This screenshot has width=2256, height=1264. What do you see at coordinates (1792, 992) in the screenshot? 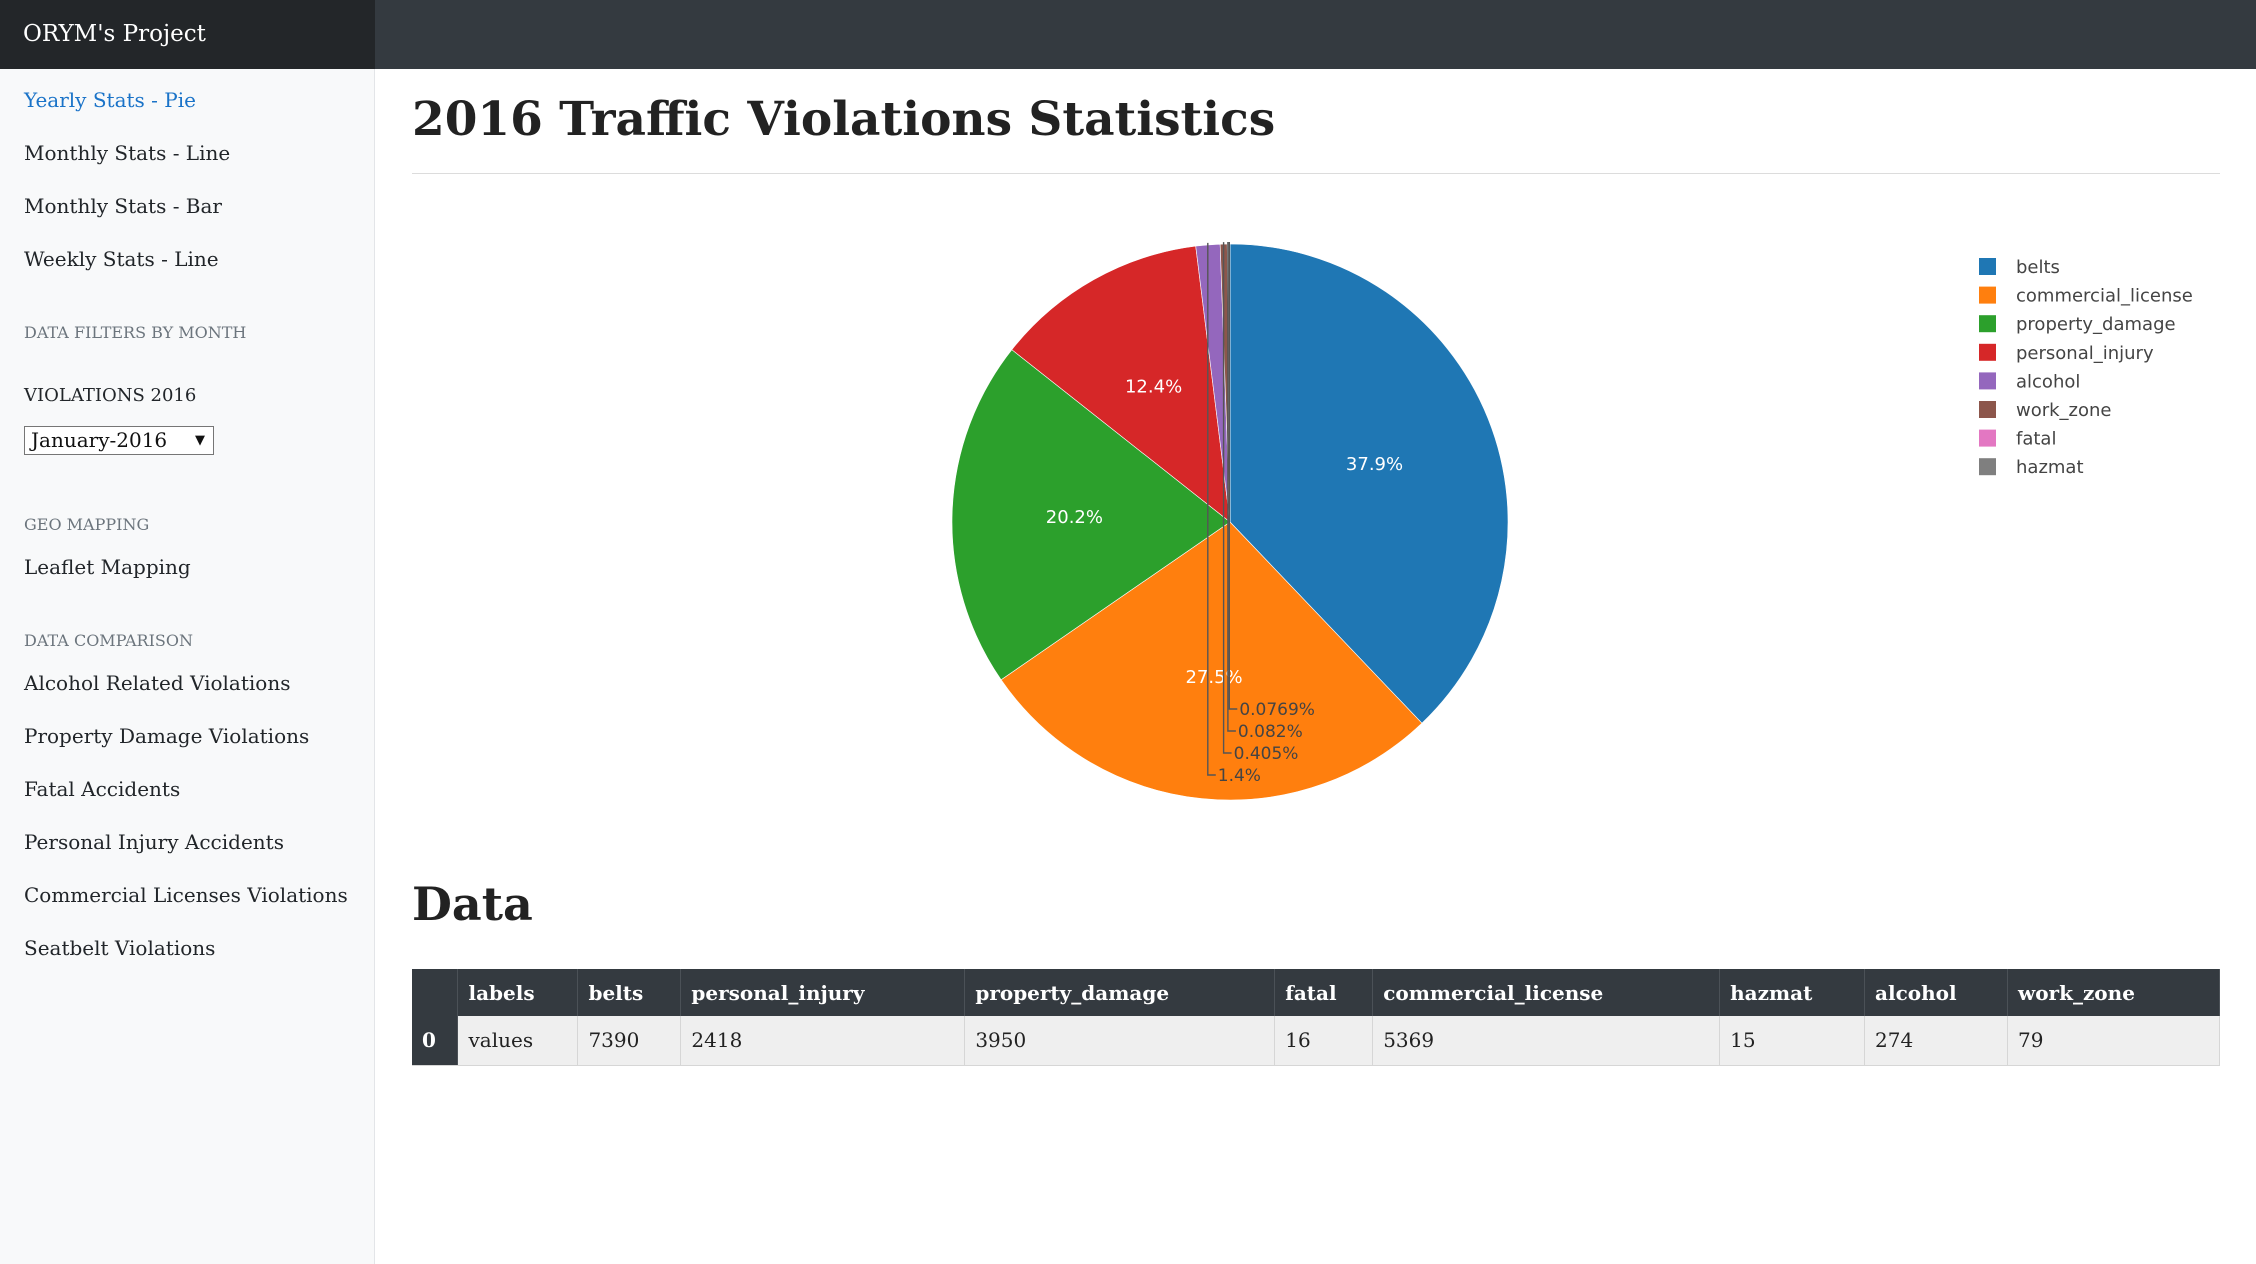
I see `table-header-cell: hazmat` at bounding box center [1792, 992].